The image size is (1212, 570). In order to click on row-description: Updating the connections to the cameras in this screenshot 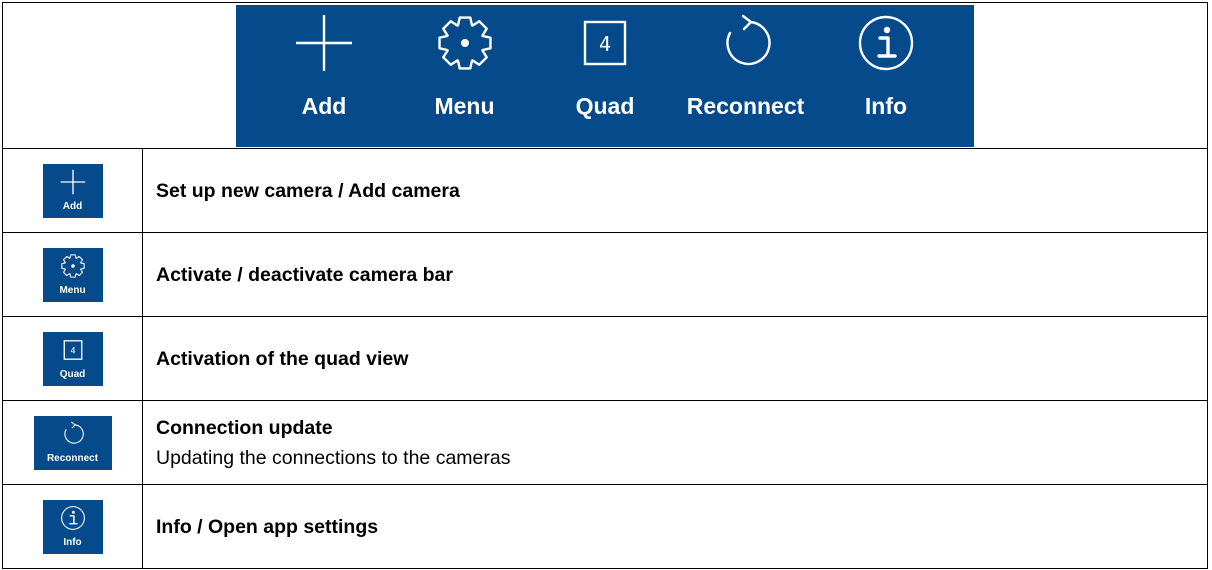, I will do `click(333, 457)`.